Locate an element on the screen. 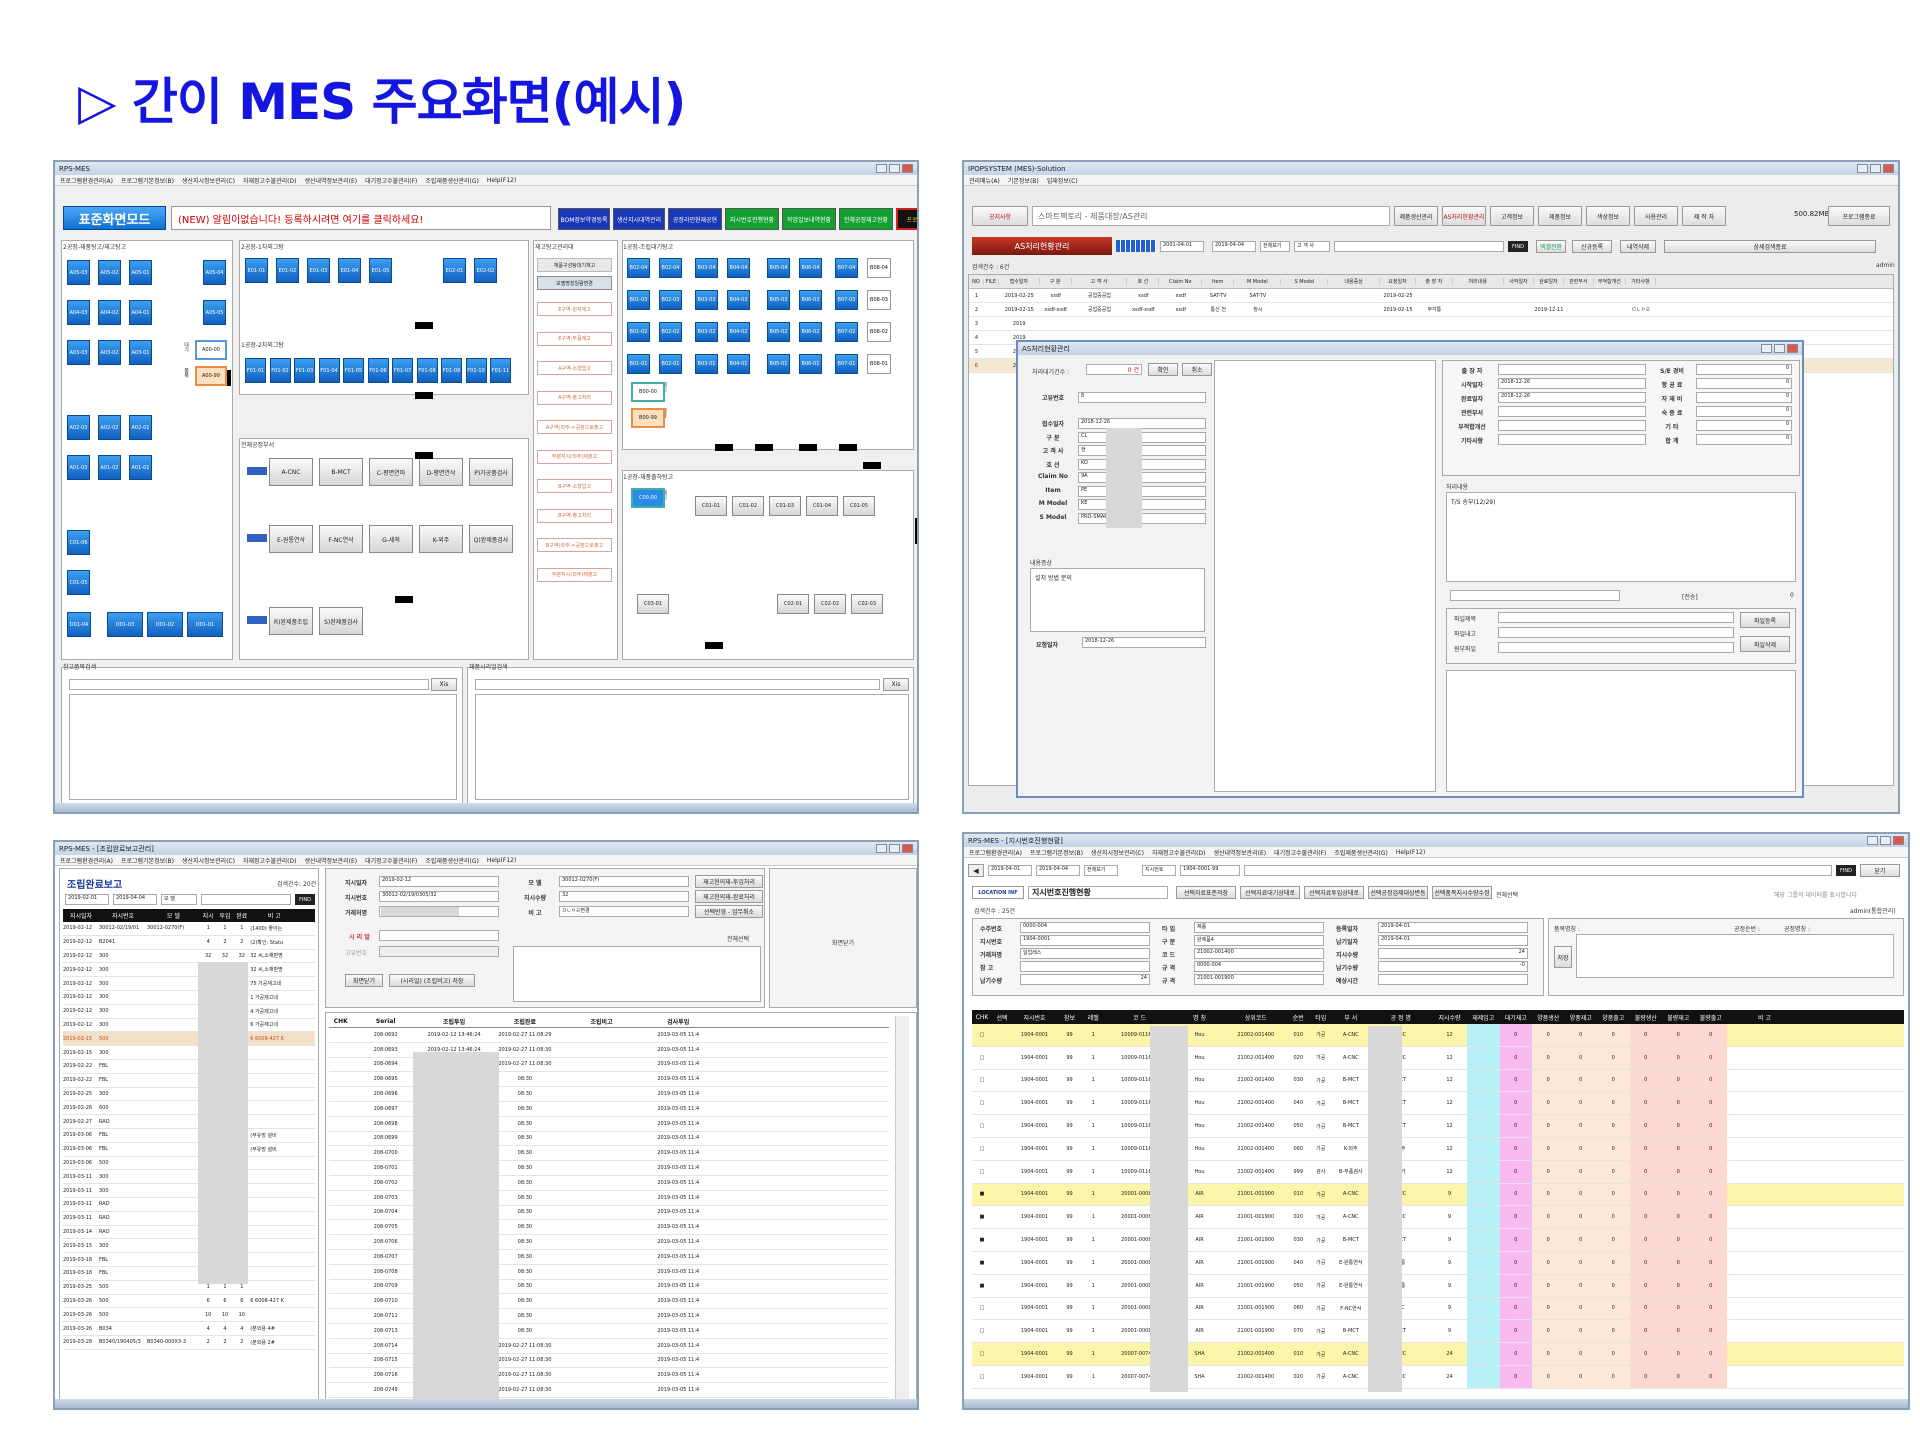 The image size is (1920, 1440). menu-item: Help(F12) is located at coordinates (501, 860).